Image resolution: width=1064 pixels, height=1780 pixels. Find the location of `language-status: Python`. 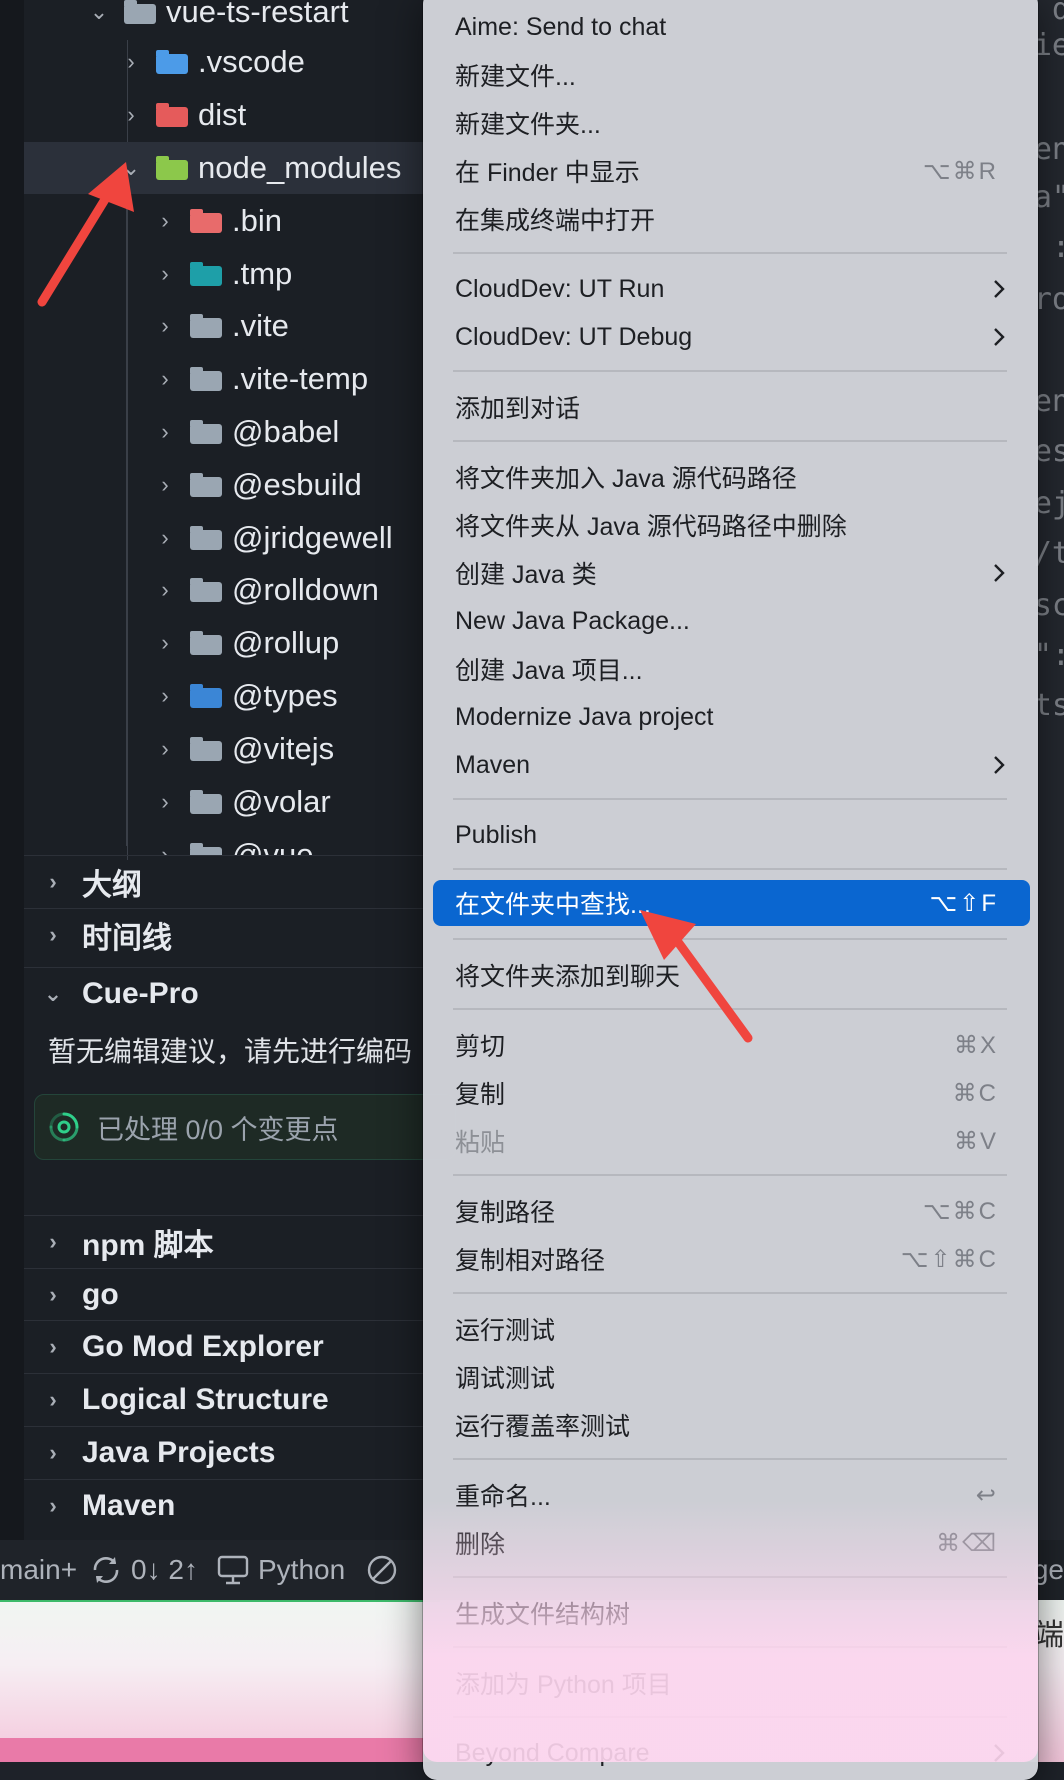

language-status: Python is located at coordinates (301, 1570).